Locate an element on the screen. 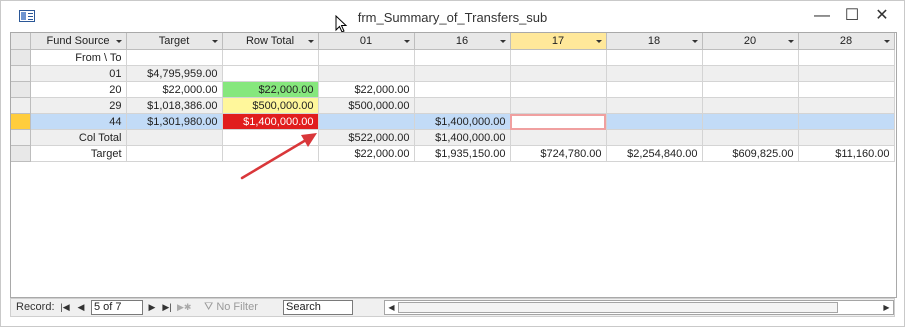  next-record-icon: ▶ is located at coordinates (152, 307).